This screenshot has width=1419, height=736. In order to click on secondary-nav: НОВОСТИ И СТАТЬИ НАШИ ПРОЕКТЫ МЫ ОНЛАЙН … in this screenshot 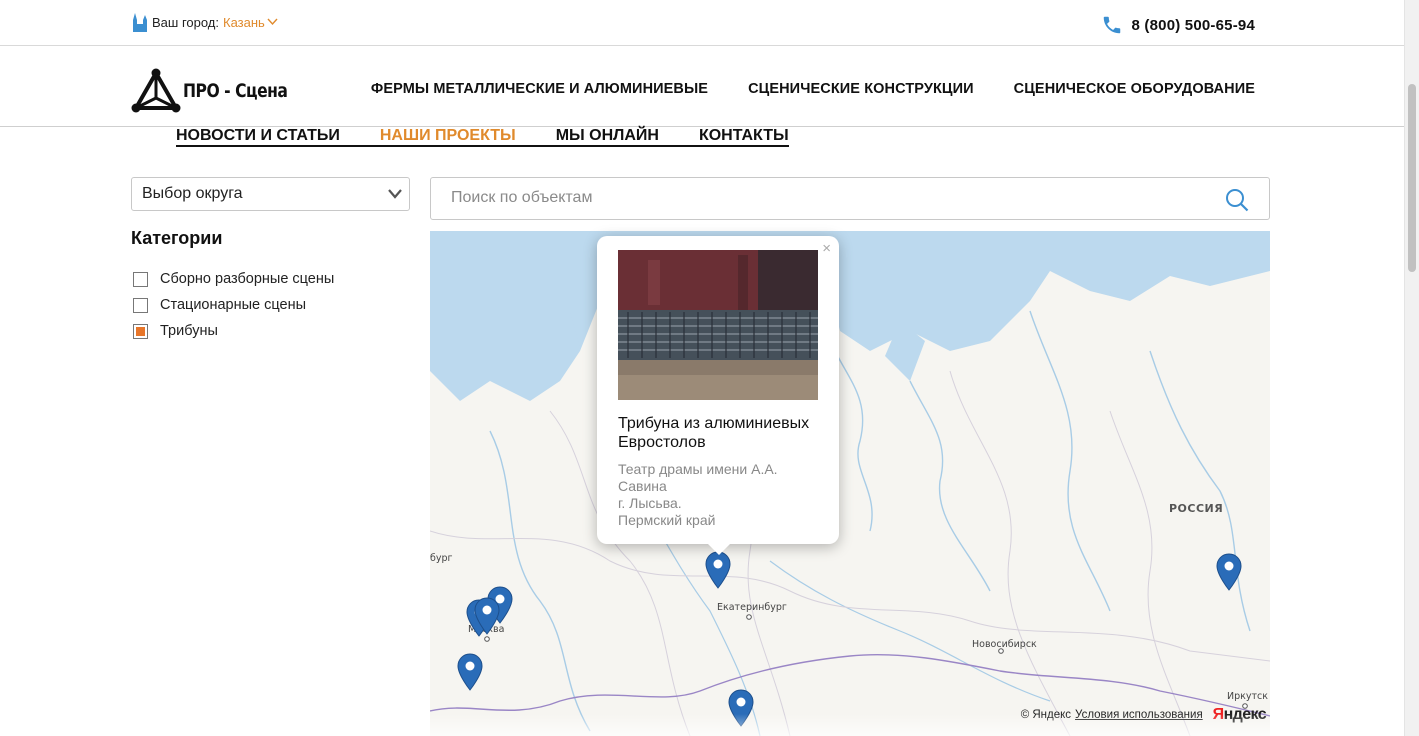, I will do `click(482, 137)`.